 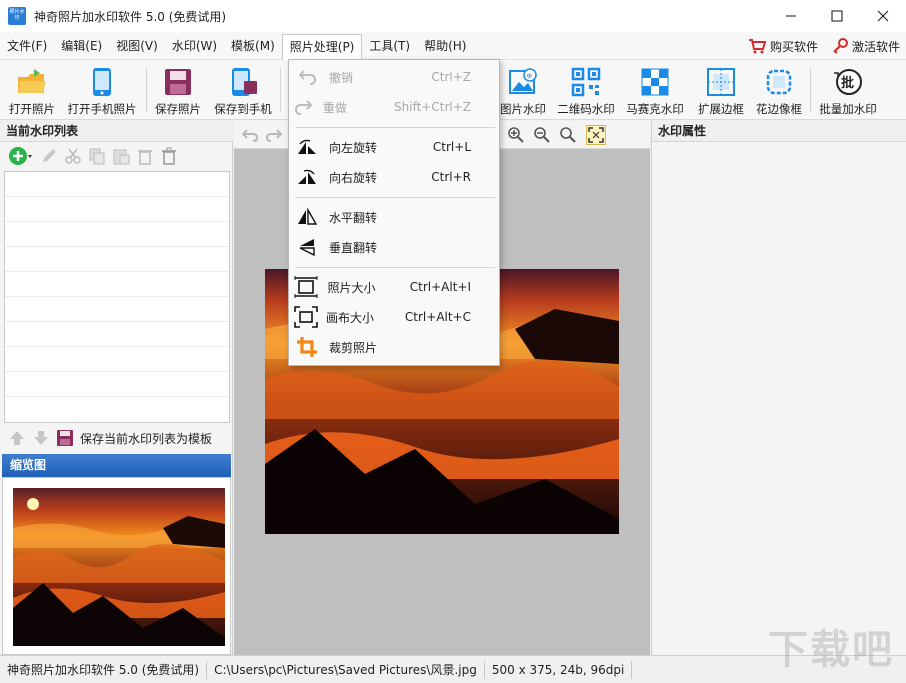 What do you see at coordinates (389, 46) in the screenshot?
I see `menu-tools: 工具(T)` at bounding box center [389, 46].